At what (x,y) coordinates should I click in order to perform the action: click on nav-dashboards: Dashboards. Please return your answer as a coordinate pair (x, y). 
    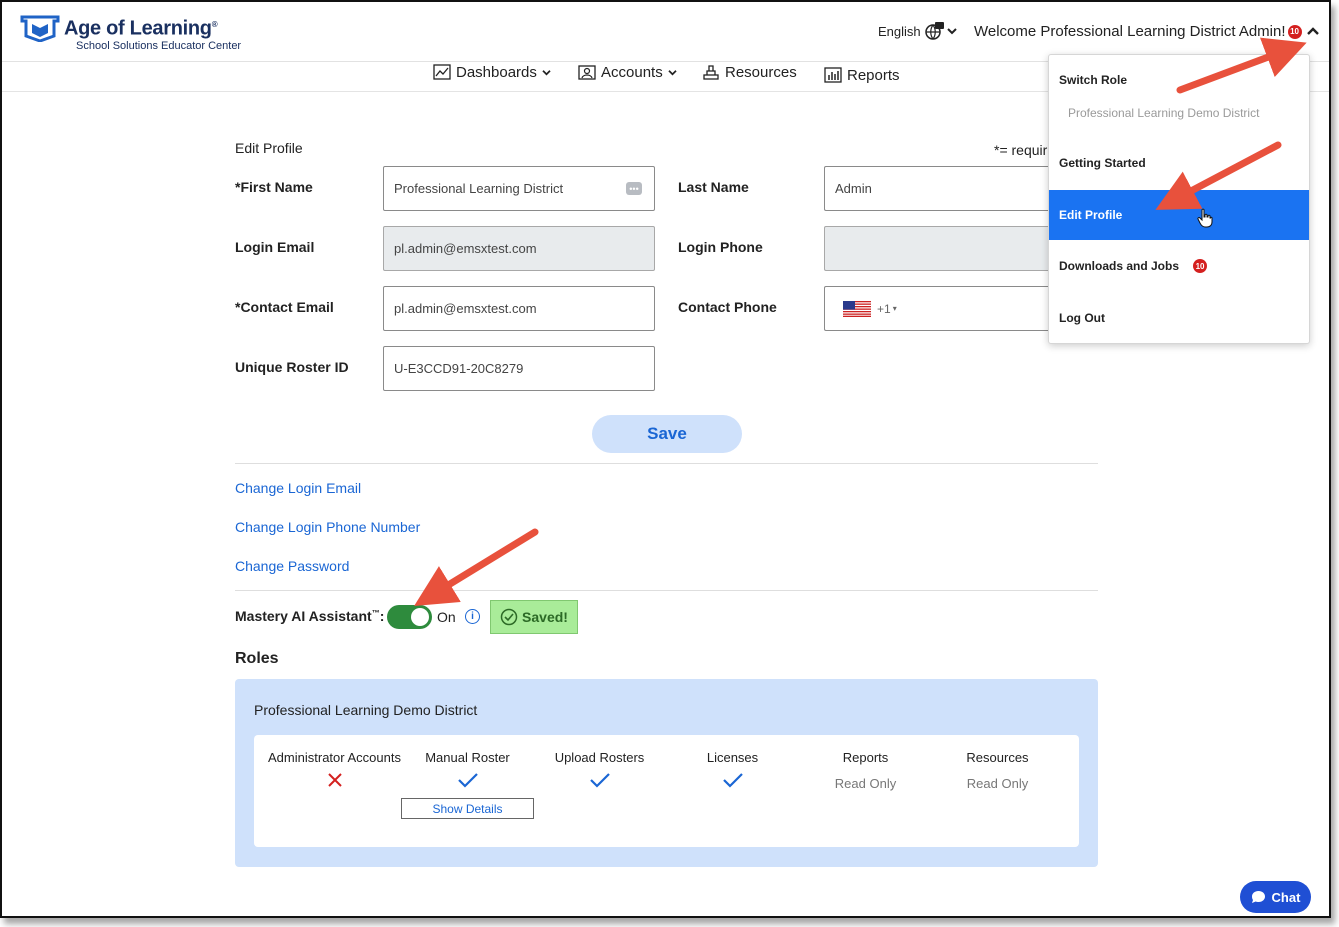
    Looking at the image, I should click on (492, 72).